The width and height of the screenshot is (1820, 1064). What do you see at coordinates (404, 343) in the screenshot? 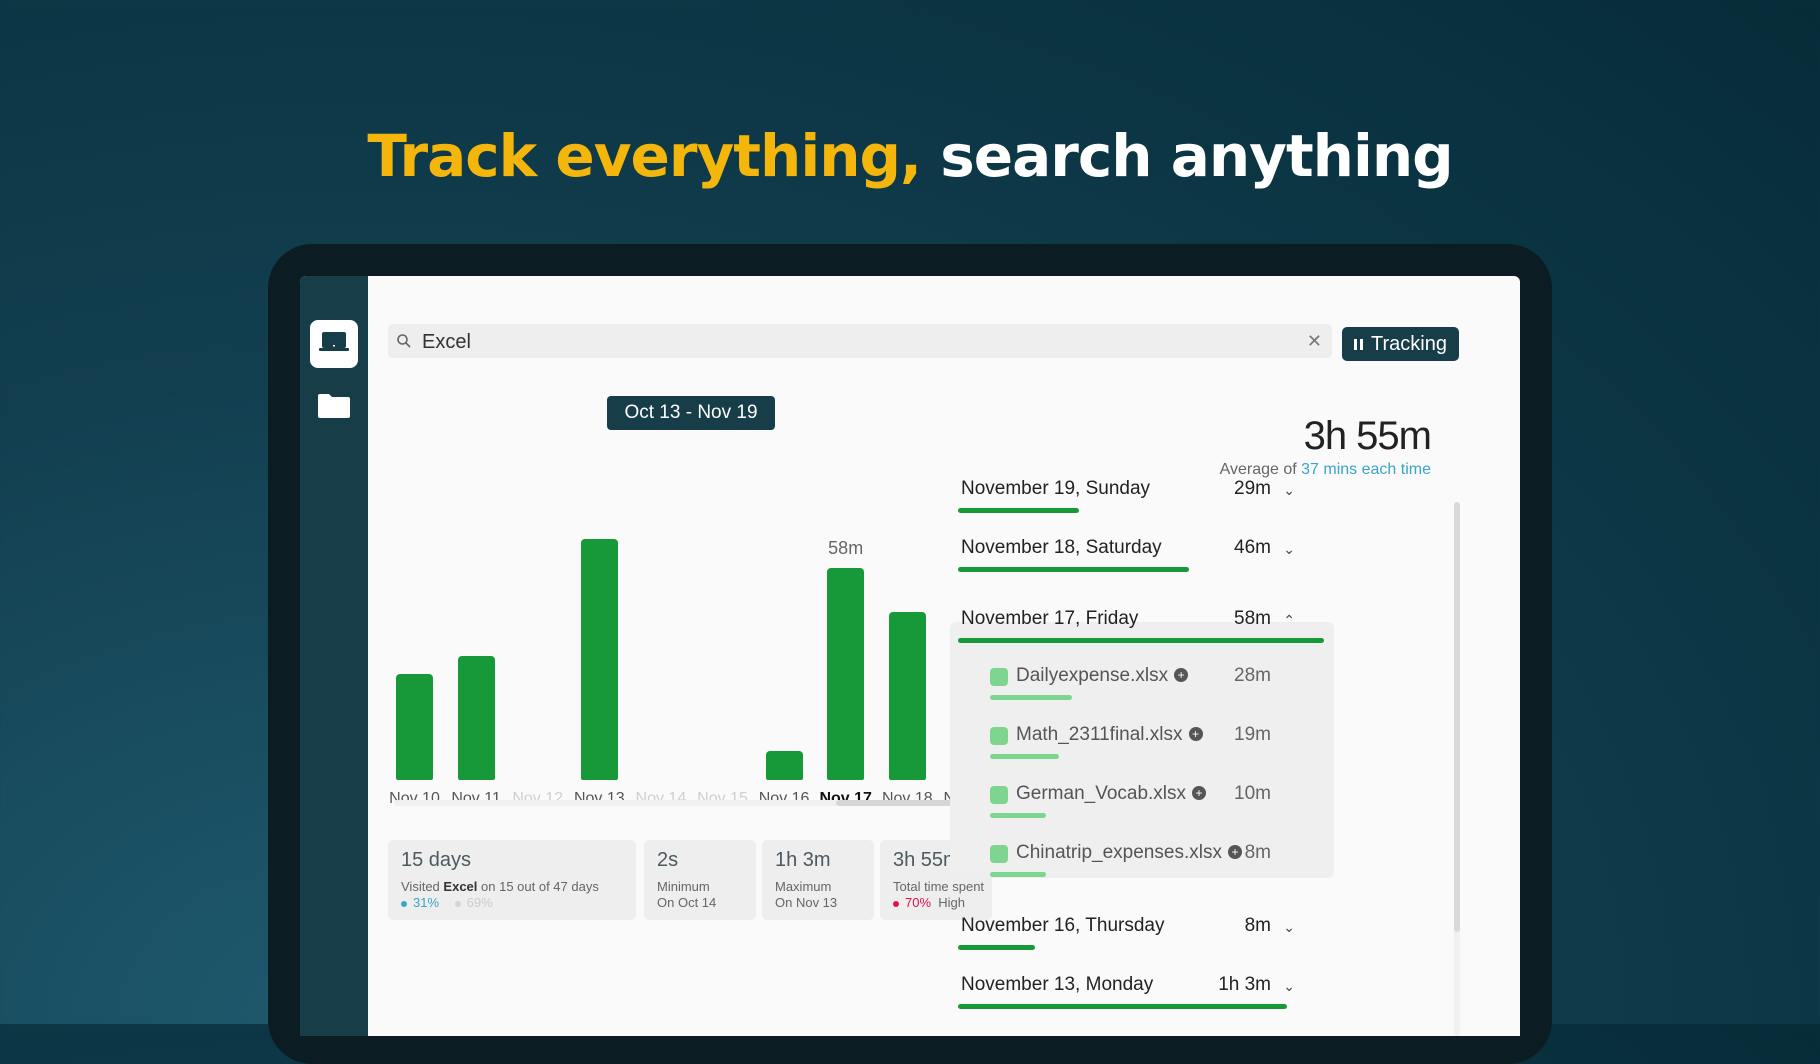
I see `search-icon` at bounding box center [404, 343].